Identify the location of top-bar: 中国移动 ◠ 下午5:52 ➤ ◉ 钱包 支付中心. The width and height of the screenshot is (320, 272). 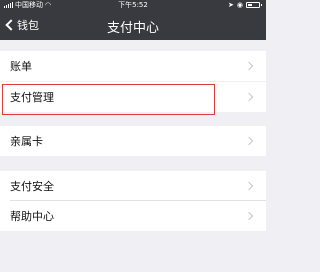
(133, 20).